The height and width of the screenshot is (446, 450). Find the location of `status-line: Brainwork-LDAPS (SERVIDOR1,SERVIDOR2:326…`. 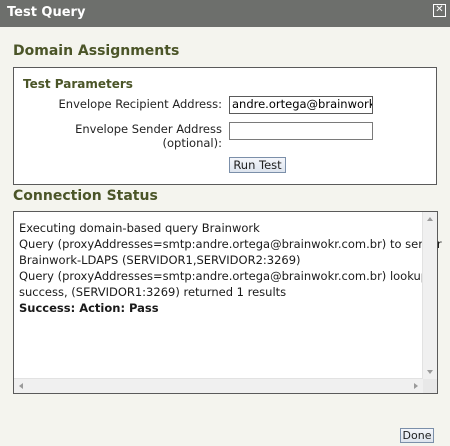

status-line: Brainwork-LDAPS (SERVIDOR1,SERVIDOR2:326… is located at coordinates (160, 260).